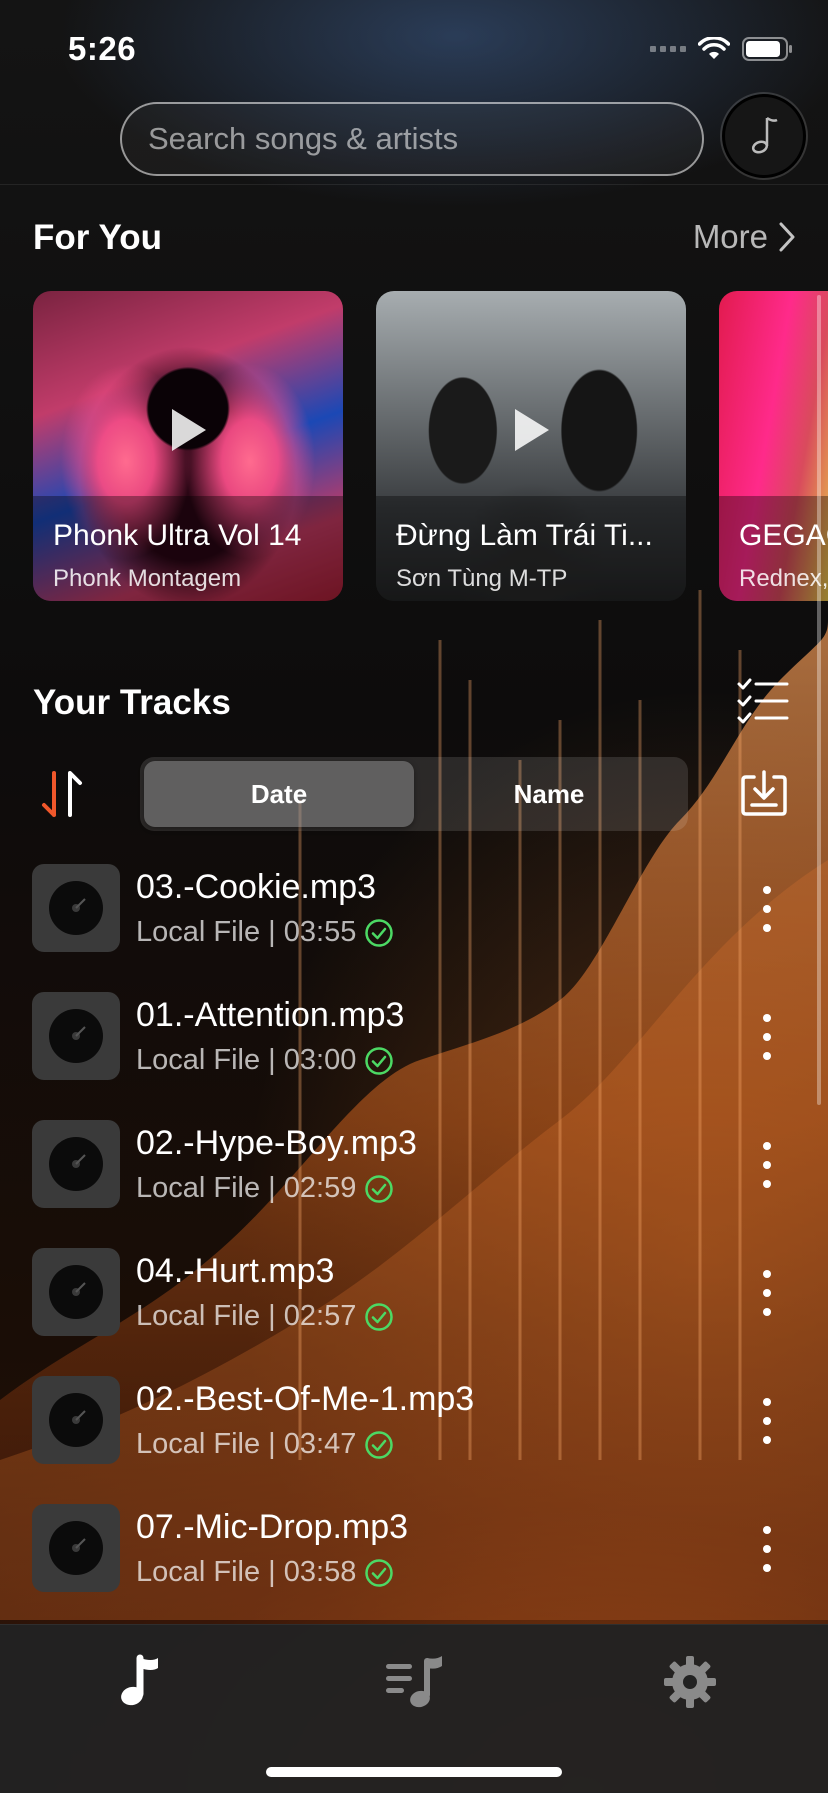 This screenshot has height=1793, width=828. Describe the element at coordinates (773, 446) in the screenshot. I see `for-you-card: GEGAC Rednex,` at that location.